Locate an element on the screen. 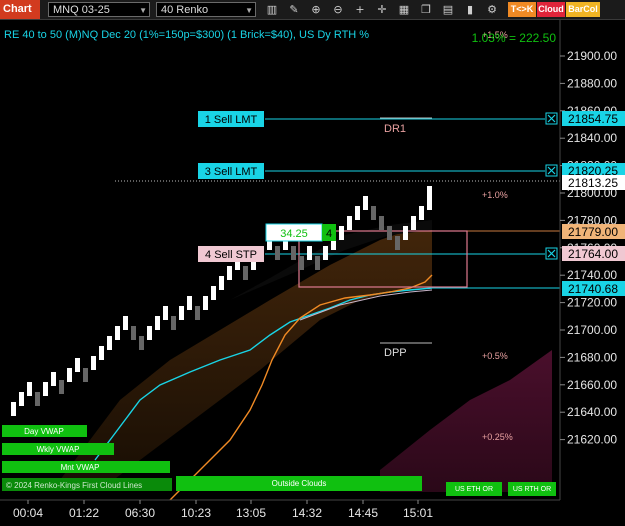  time-axis: 00:04 01:22 06:30 10:23 13:05 14:32 14:45 15:01 is located at coordinates (223, 510).